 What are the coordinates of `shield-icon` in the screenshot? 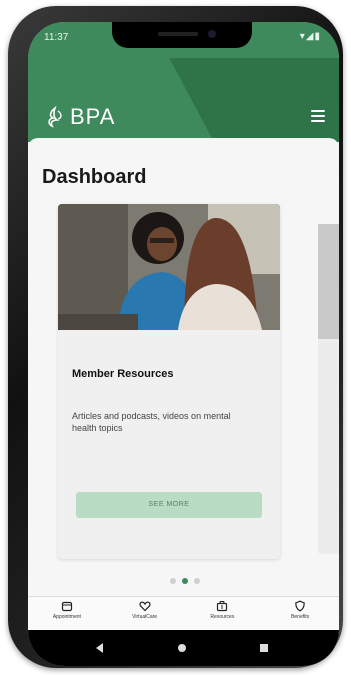 It's located at (300, 606).